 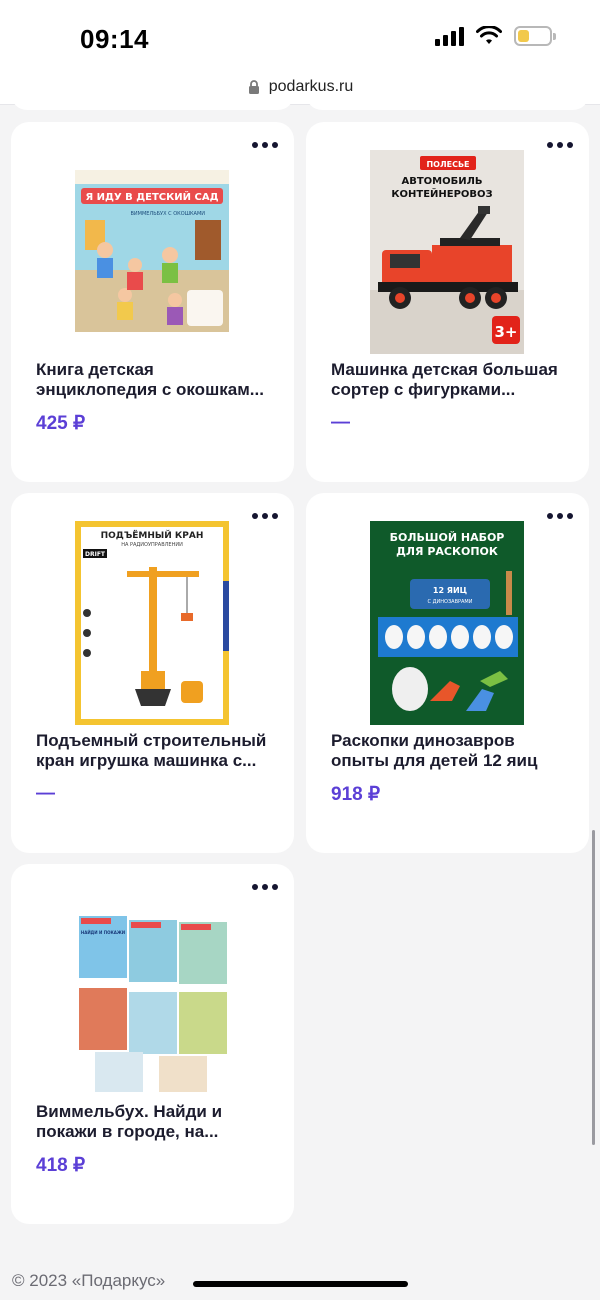 I want to click on status-icons, so click(x=495, y=36).